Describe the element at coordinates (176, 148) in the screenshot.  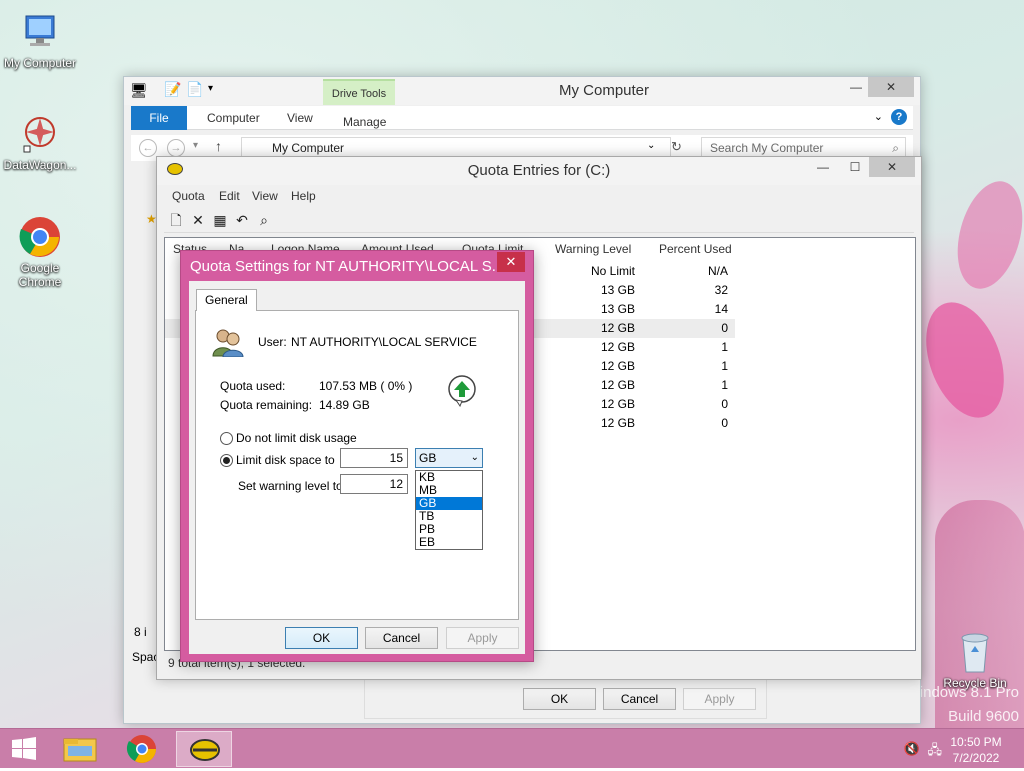
I see `forward-icon: →` at that location.